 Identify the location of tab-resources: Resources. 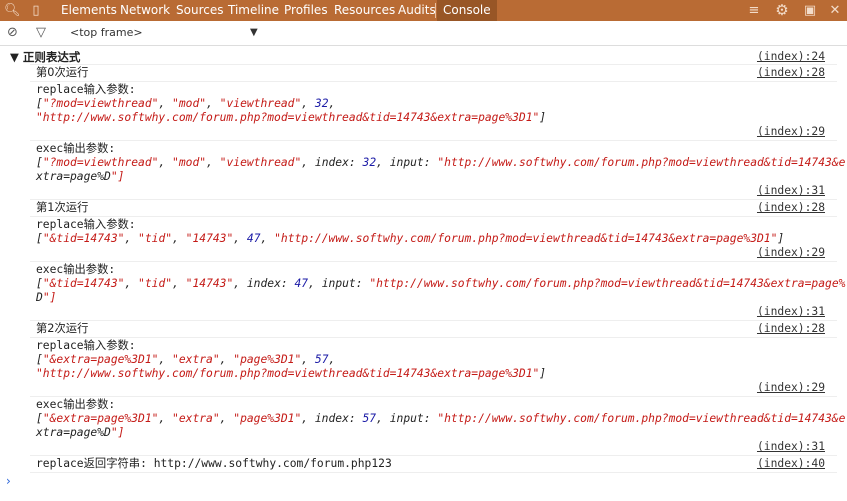
(364, 10).